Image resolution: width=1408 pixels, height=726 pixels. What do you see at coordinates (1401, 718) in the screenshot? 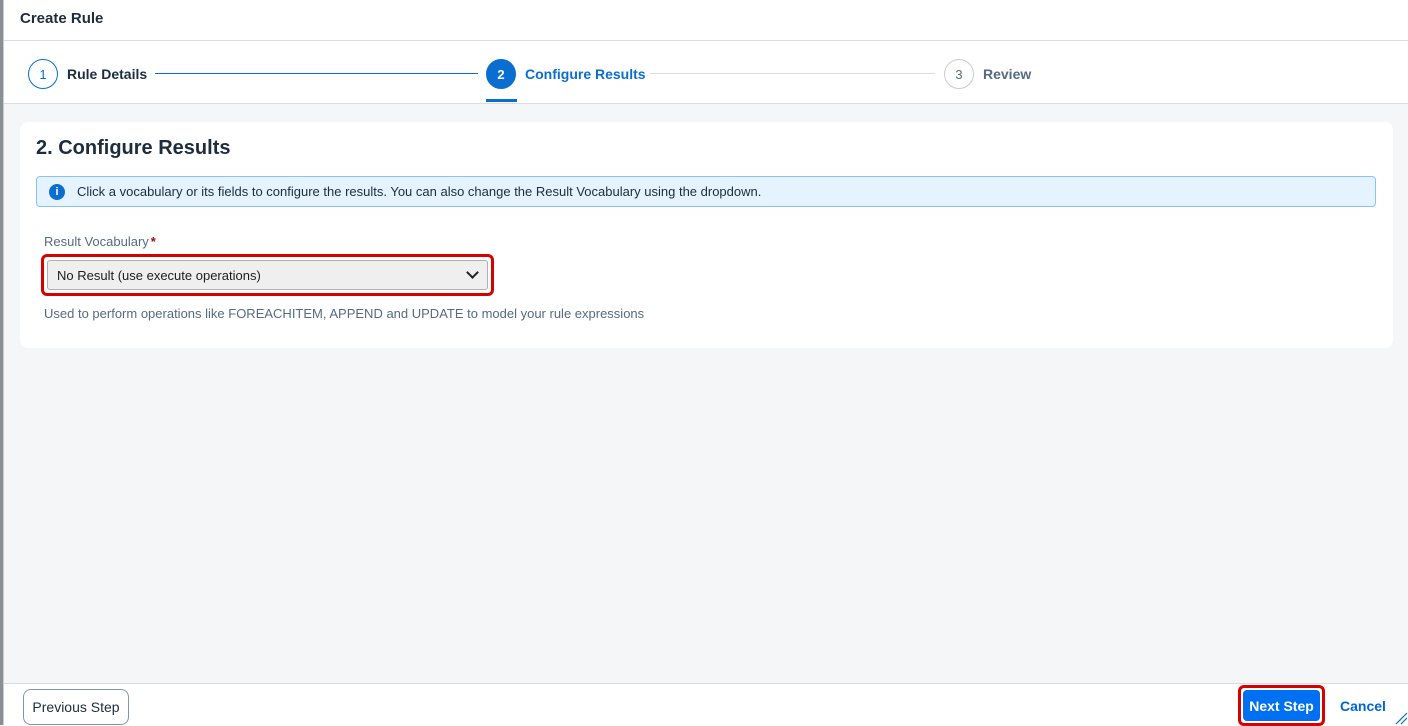
I see `resize-grip-icon` at bounding box center [1401, 718].